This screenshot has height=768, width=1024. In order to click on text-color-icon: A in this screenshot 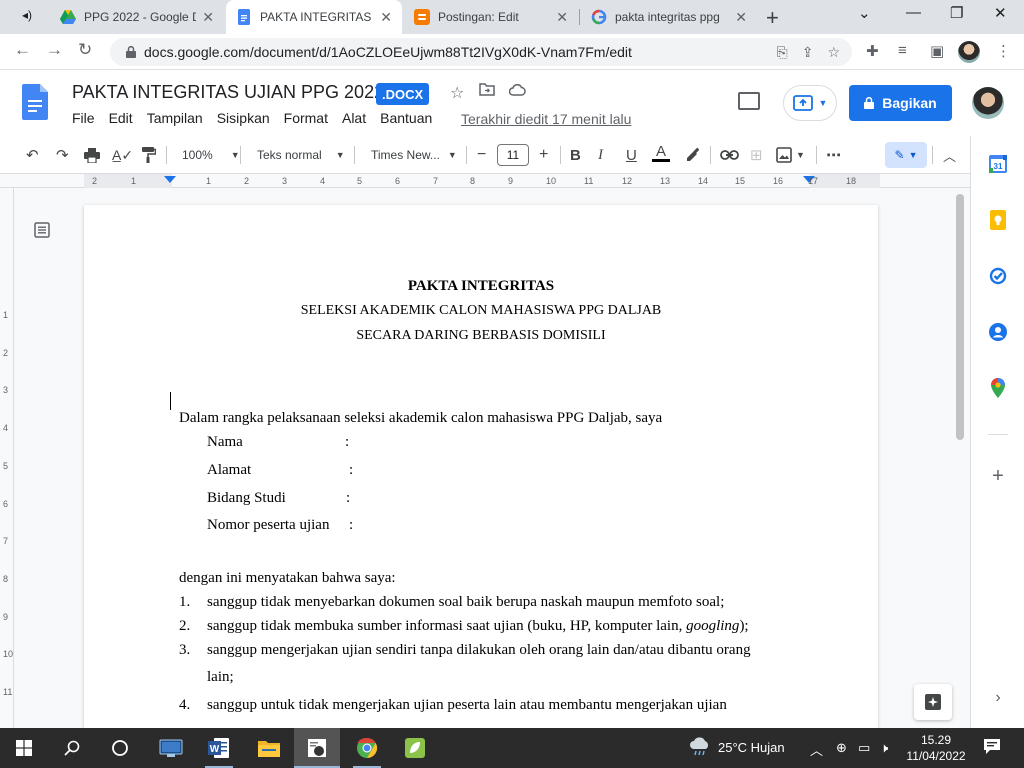, I will do `click(661, 154)`.